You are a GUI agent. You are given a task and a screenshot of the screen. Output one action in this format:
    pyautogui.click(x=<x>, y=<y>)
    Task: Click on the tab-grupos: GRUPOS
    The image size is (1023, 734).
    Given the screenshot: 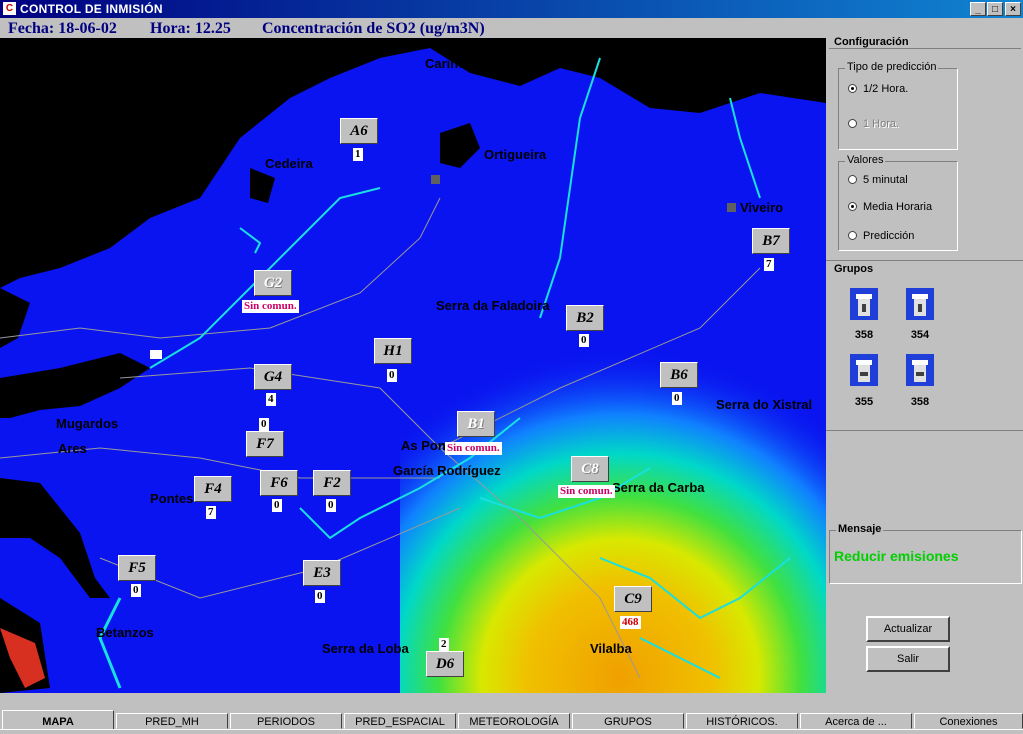 What is the action you would take?
    pyautogui.click(x=628, y=721)
    